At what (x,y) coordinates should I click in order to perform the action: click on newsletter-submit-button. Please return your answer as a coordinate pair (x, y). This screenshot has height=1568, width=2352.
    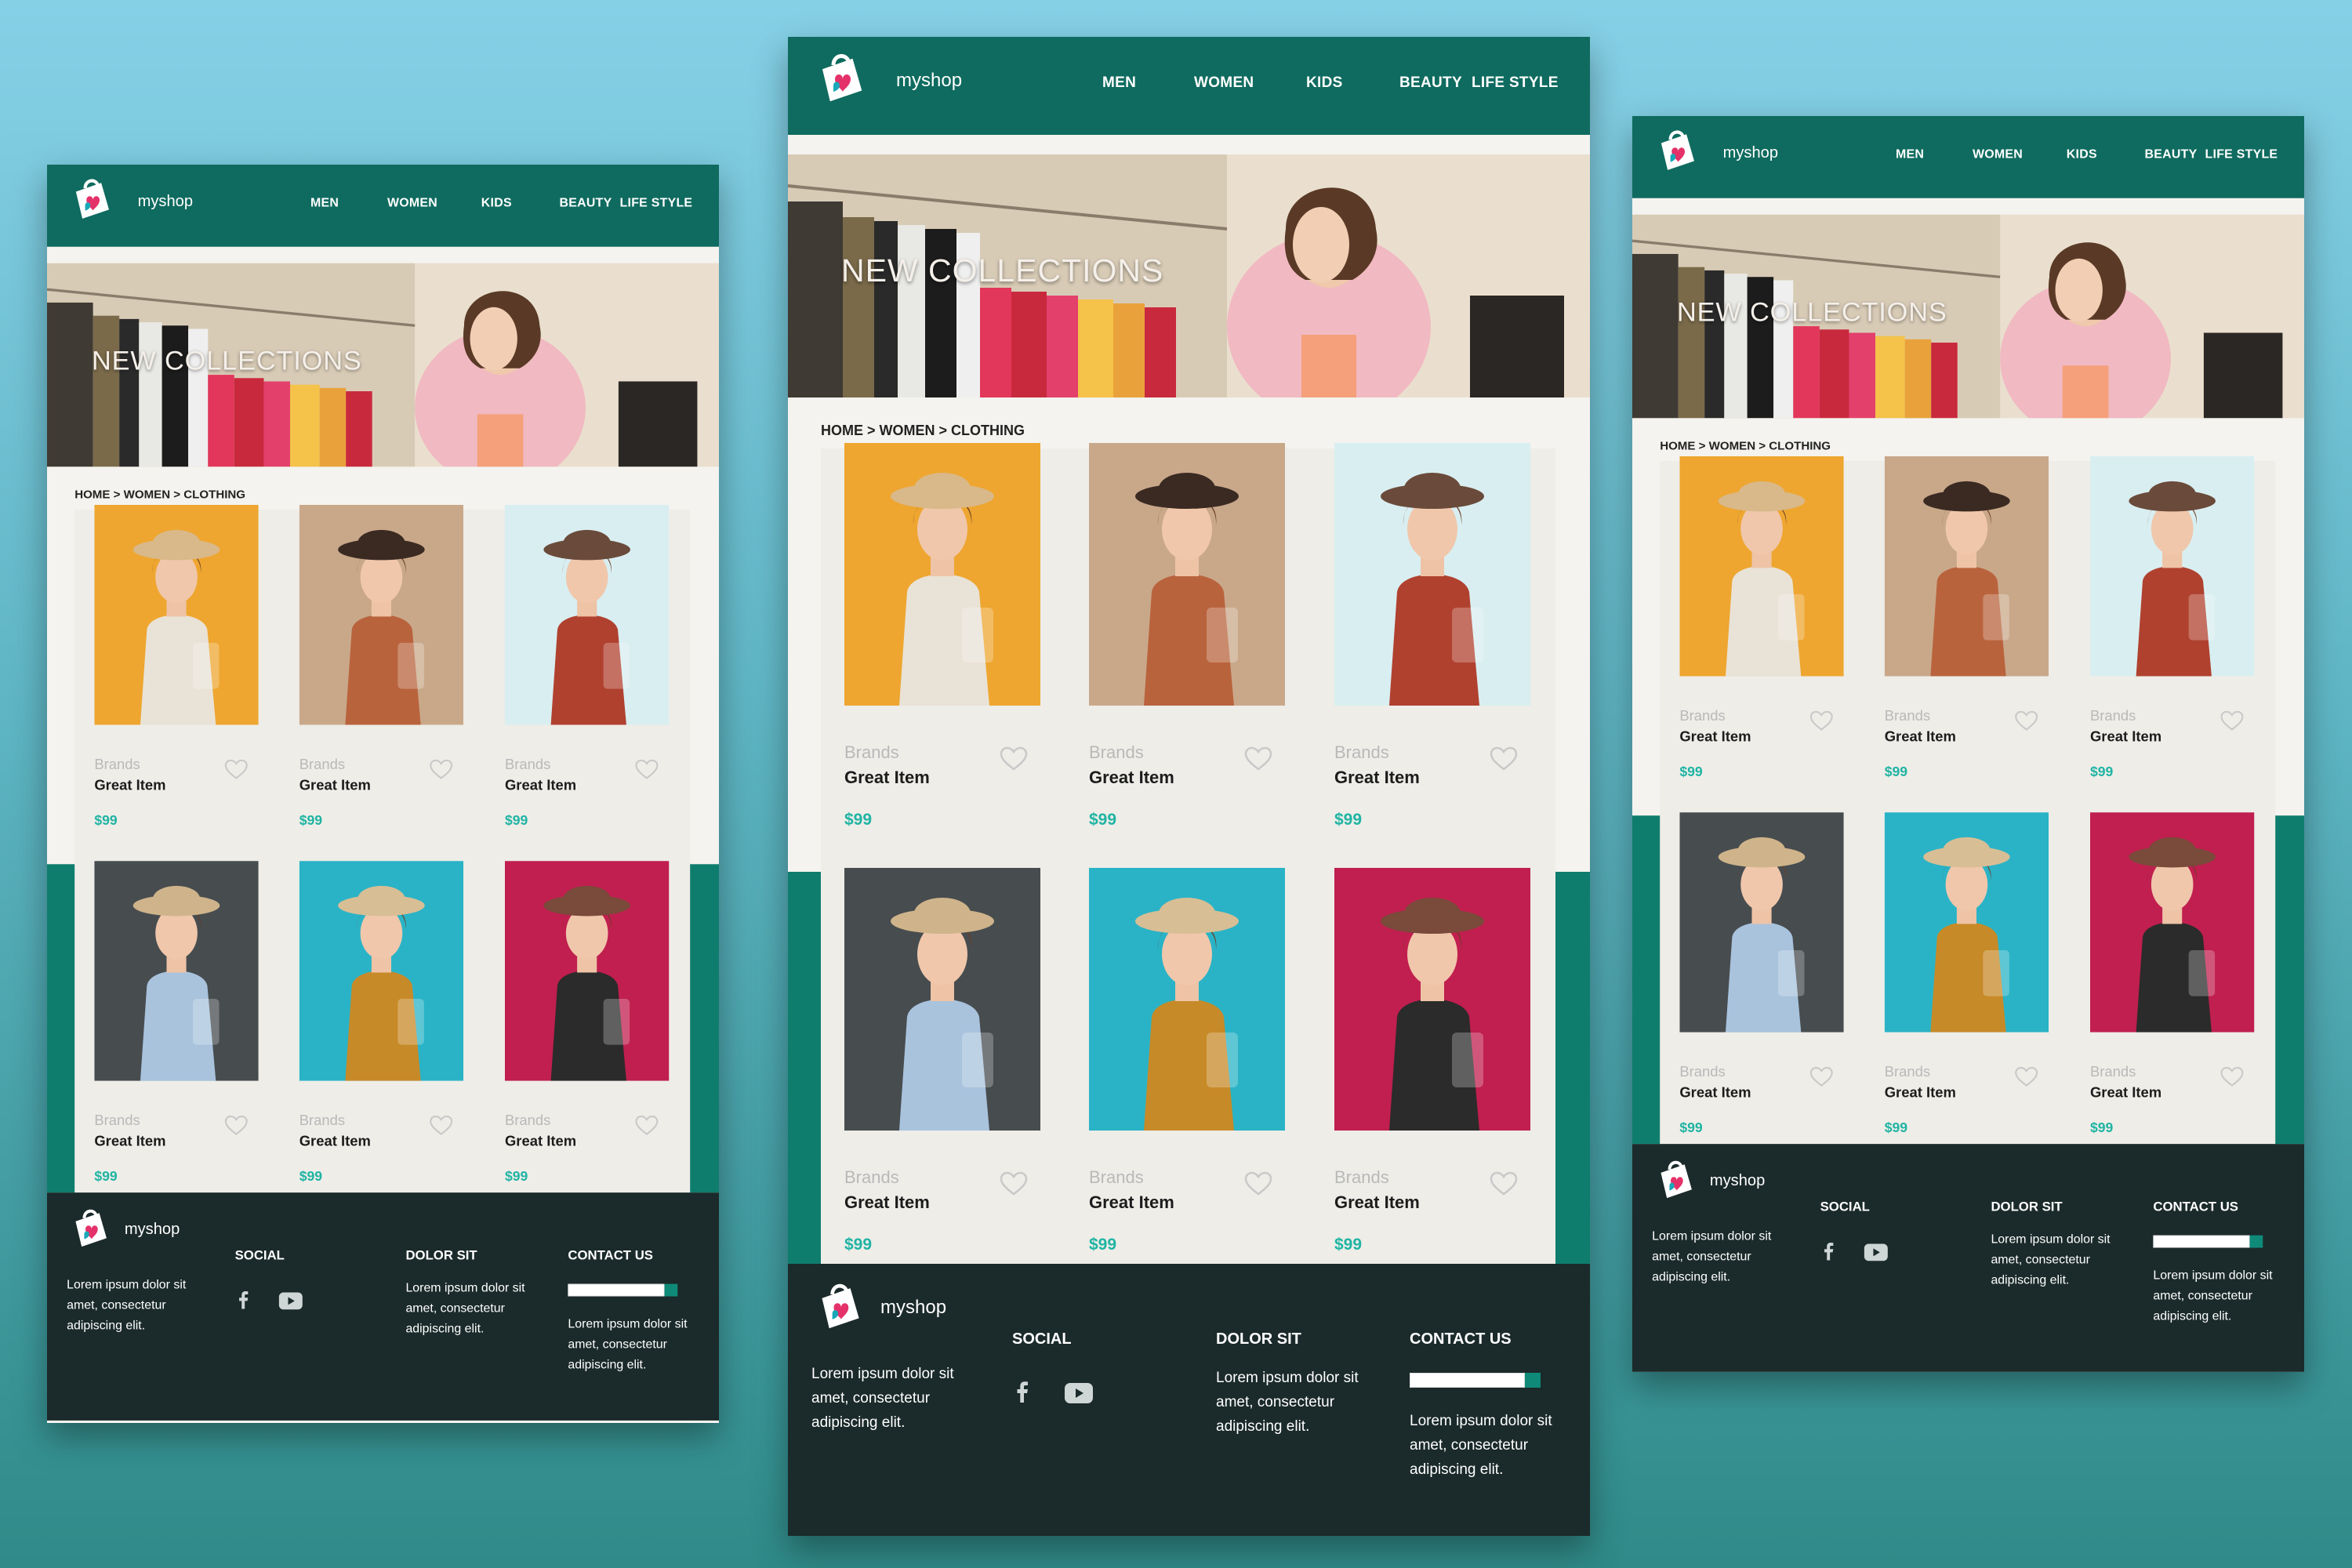
    Looking at the image, I should click on (671, 1290).